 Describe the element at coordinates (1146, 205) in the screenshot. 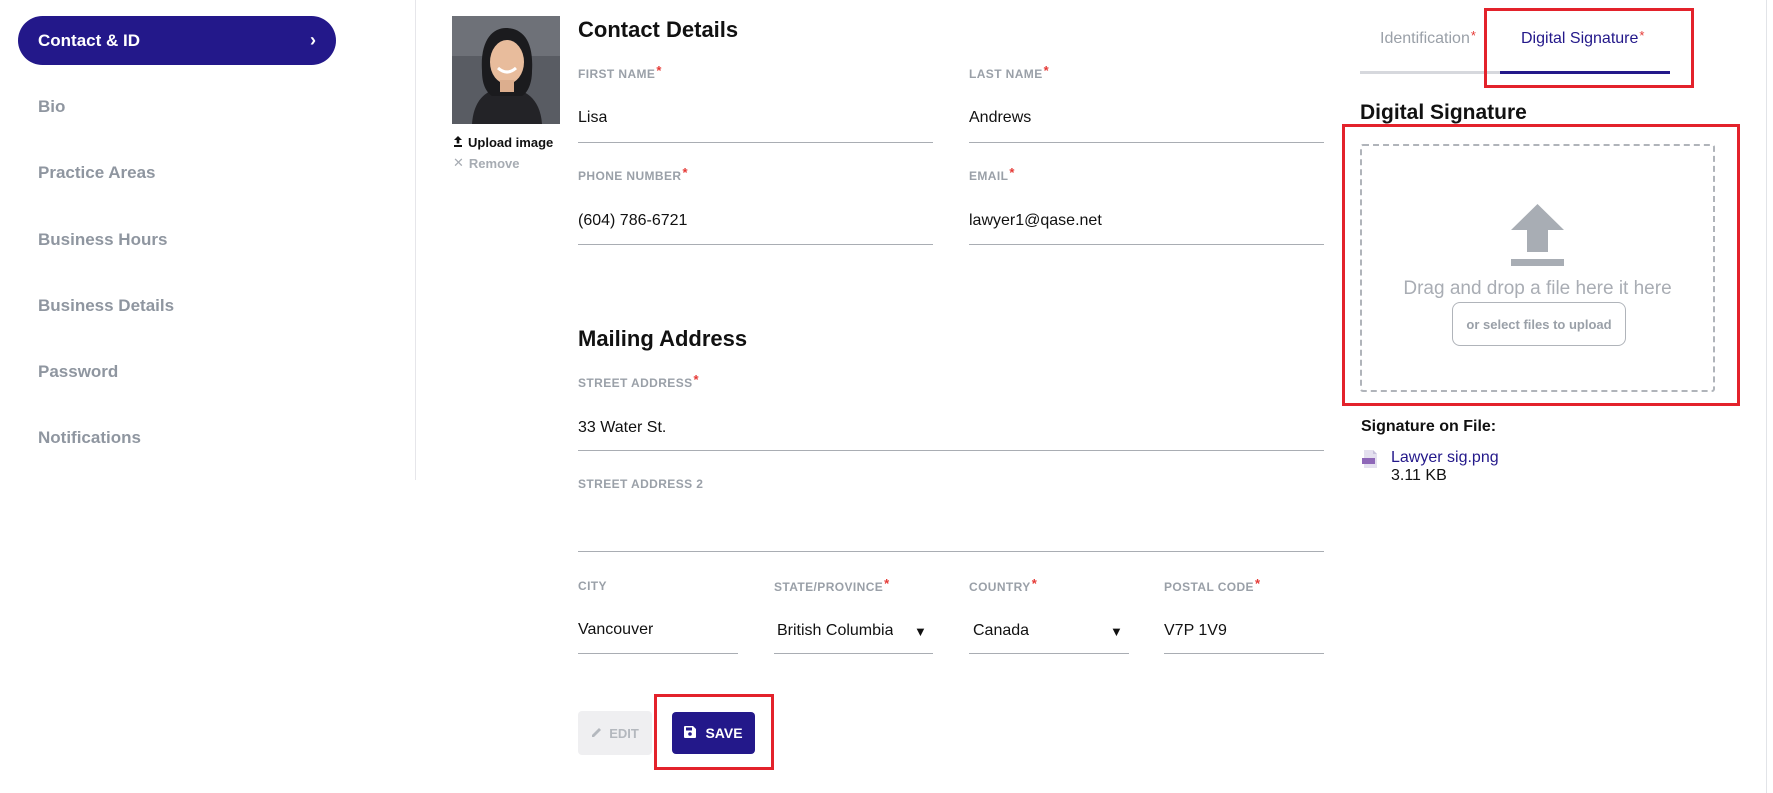

I see `email-field: EMAIL* lawyer1@qase.net` at that location.